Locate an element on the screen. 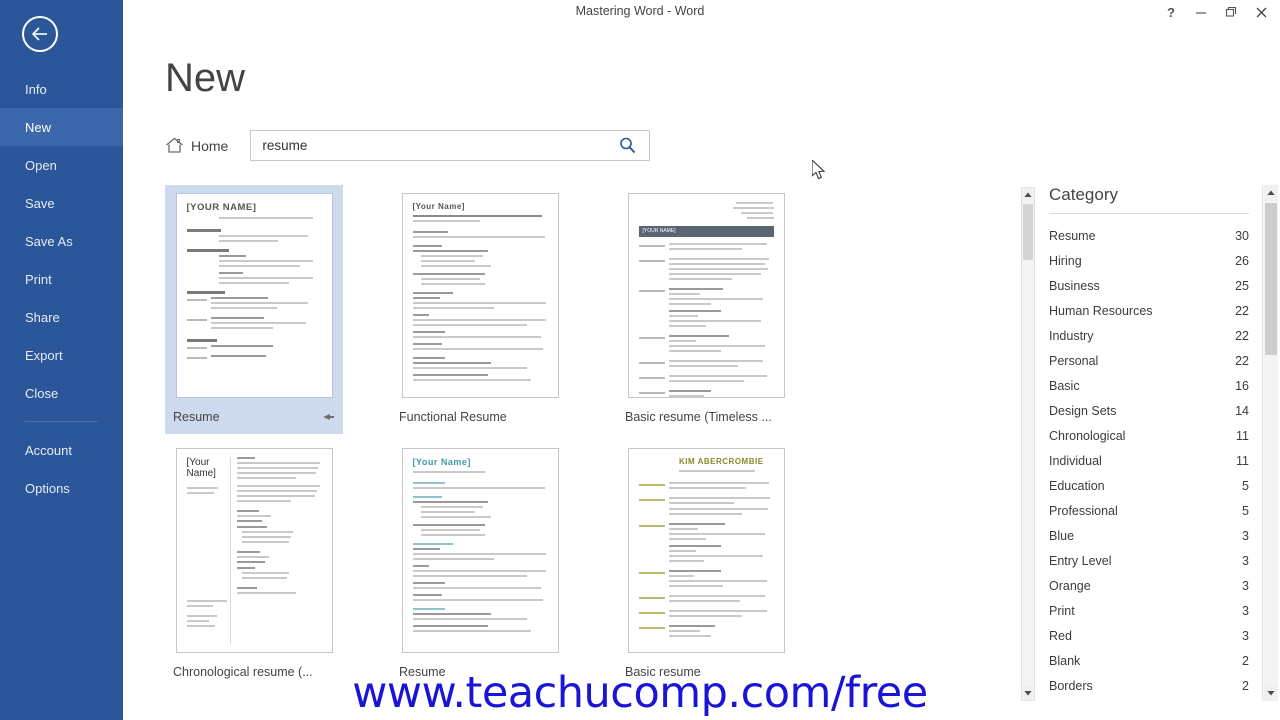 This screenshot has width=1280, height=720. scroll-up-button is located at coordinates (1028, 195).